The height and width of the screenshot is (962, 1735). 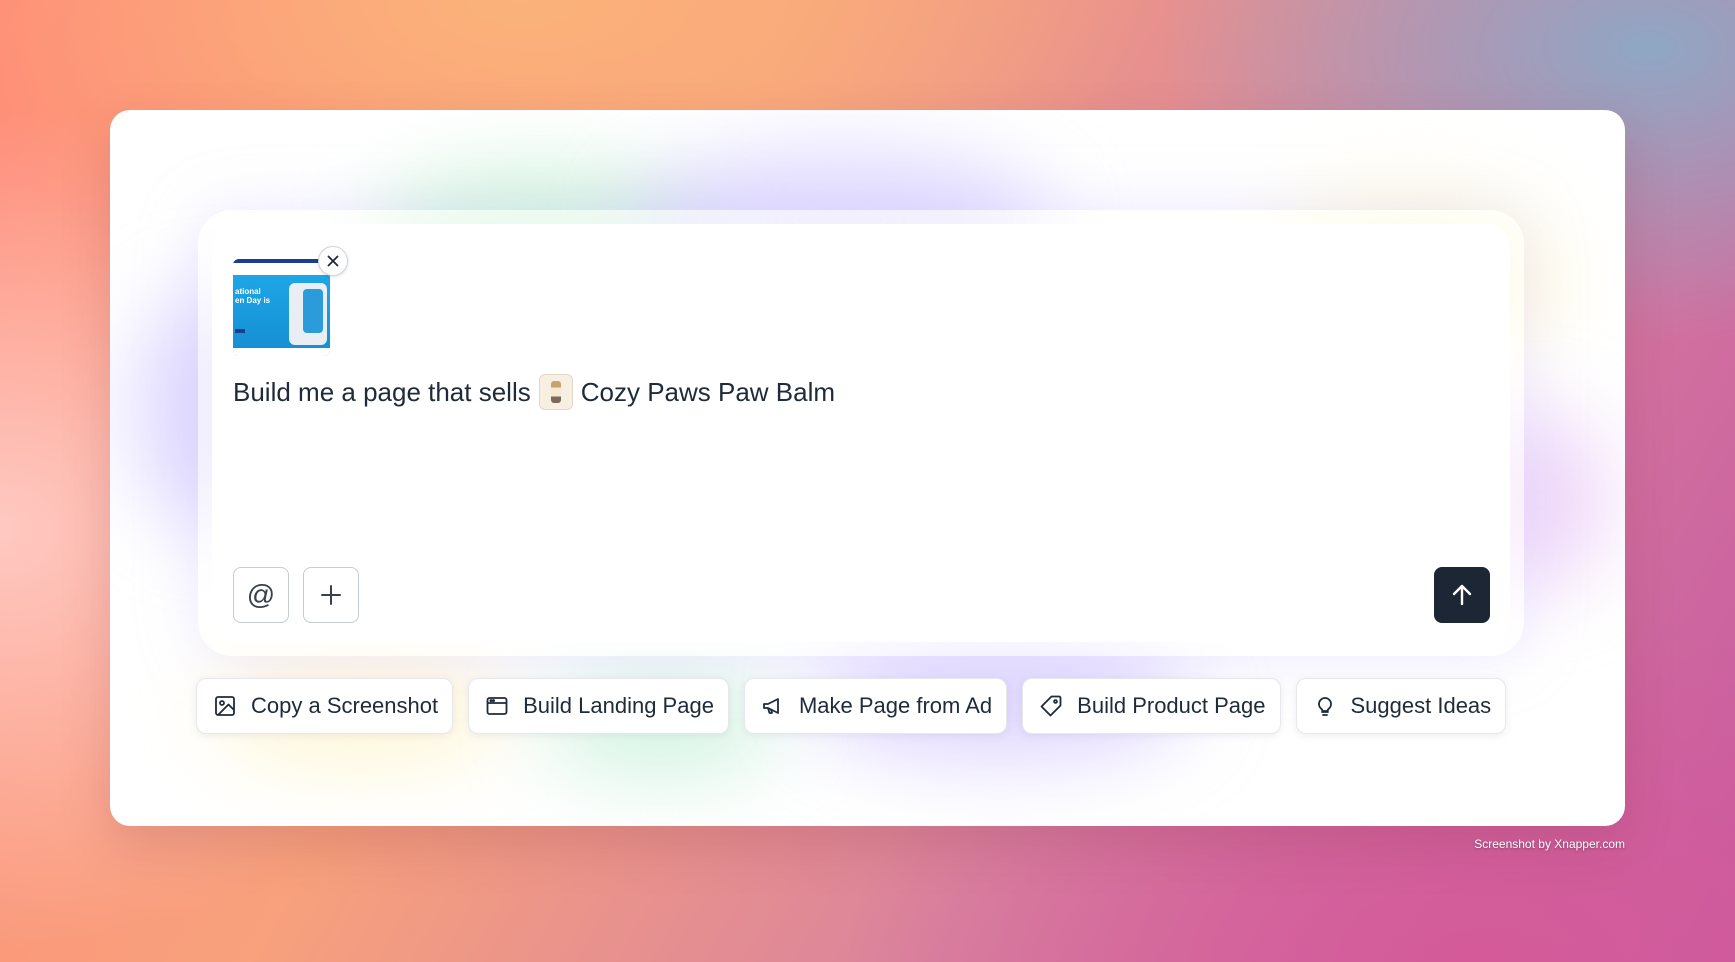 I want to click on suggestion-make-page-from-ad: Make Page from Ad, so click(x=875, y=706).